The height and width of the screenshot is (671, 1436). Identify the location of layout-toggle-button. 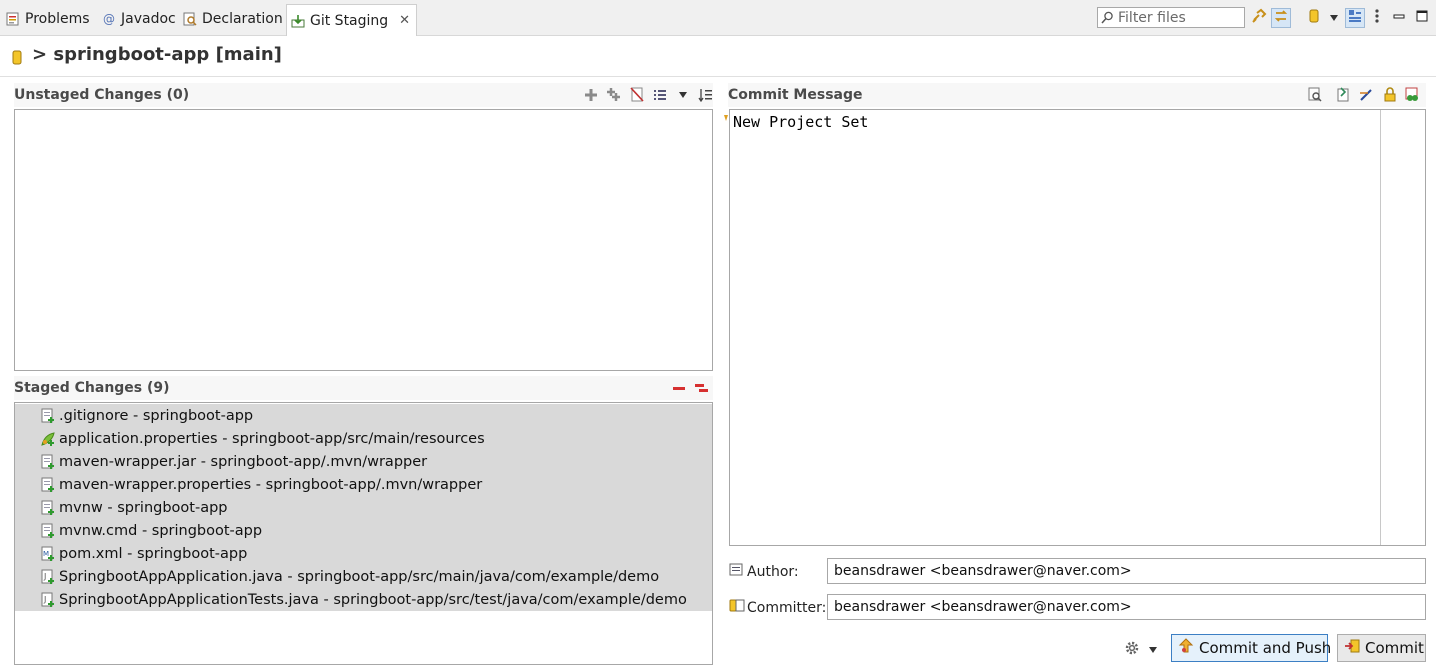
(1355, 18).